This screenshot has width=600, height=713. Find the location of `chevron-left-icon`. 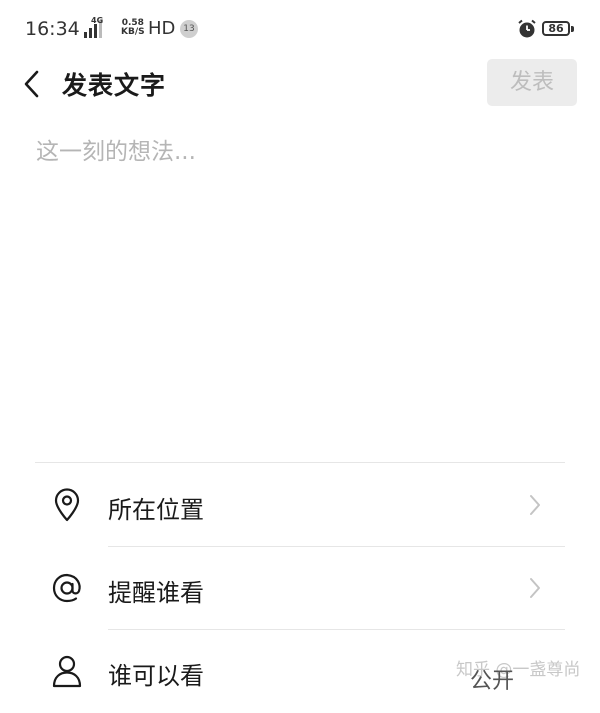

chevron-left-icon is located at coordinates (31, 84).